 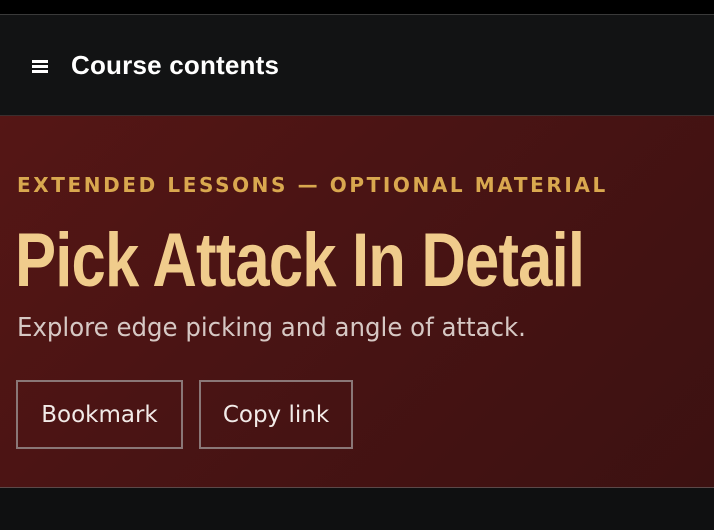 What do you see at coordinates (276, 414) in the screenshot?
I see `copy-link-button: Copy link` at bounding box center [276, 414].